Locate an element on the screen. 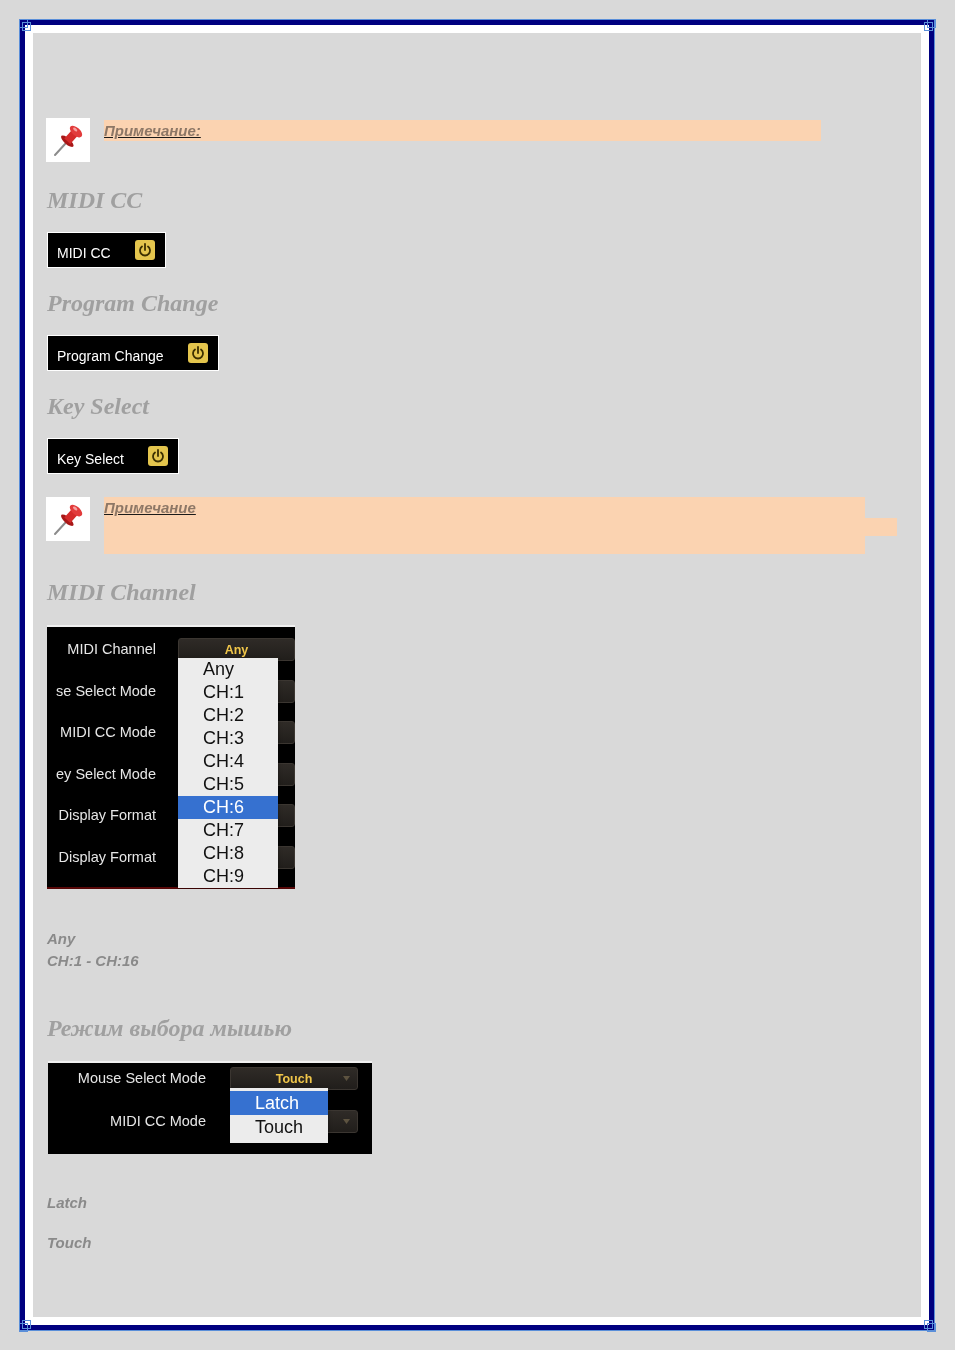  menu-item: CH:7 is located at coordinates (228, 830).